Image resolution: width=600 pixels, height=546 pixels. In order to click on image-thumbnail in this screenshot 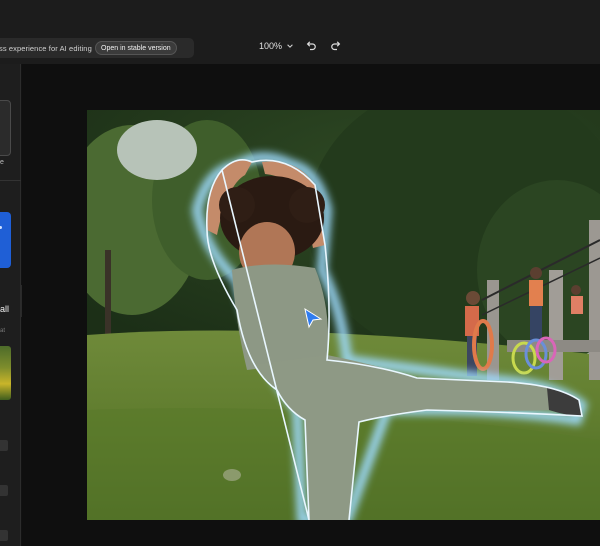, I will do `click(5, 373)`.